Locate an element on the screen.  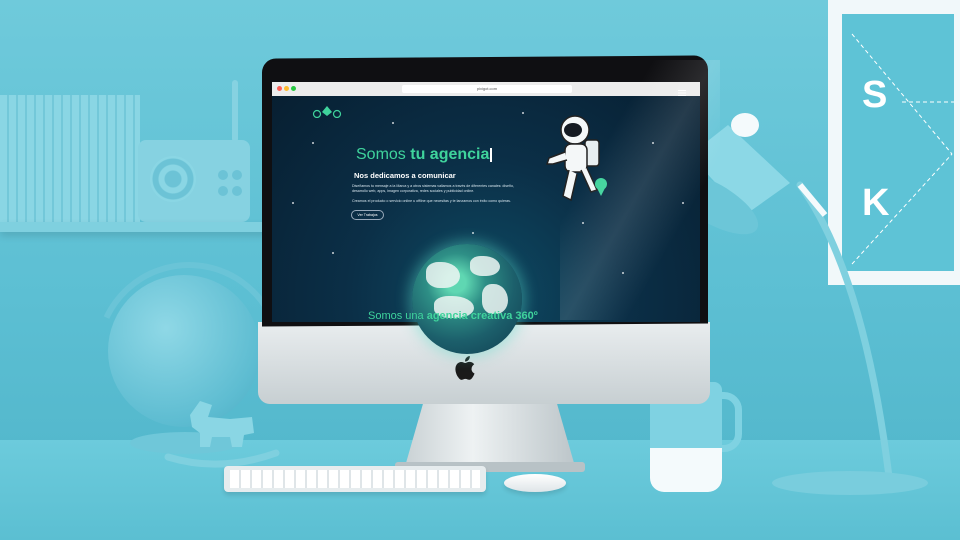
zoom-window-icon is located at coordinates (293, 88).